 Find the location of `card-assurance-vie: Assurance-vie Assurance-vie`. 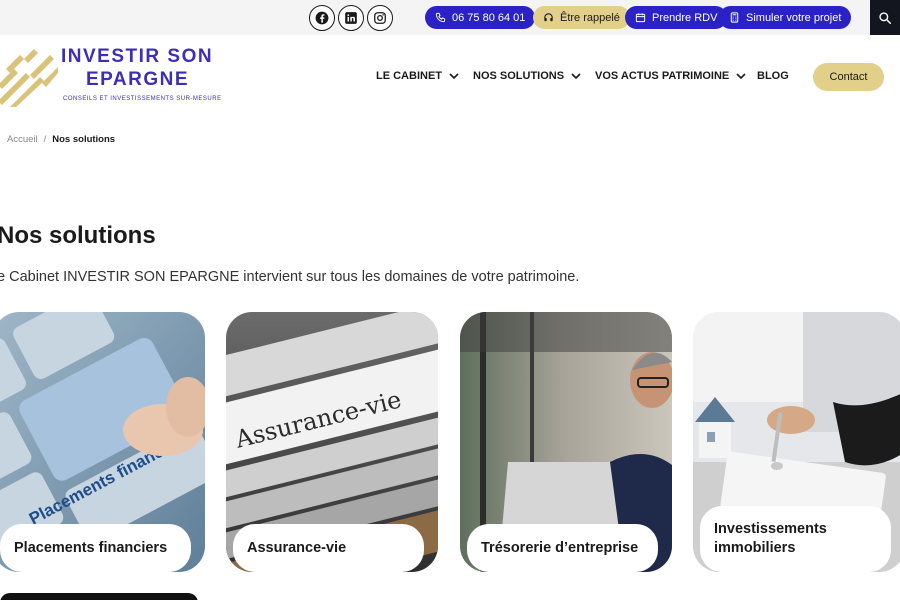

card-assurance-vie: Assurance-vie Assurance-vie is located at coordinates (332, 442).